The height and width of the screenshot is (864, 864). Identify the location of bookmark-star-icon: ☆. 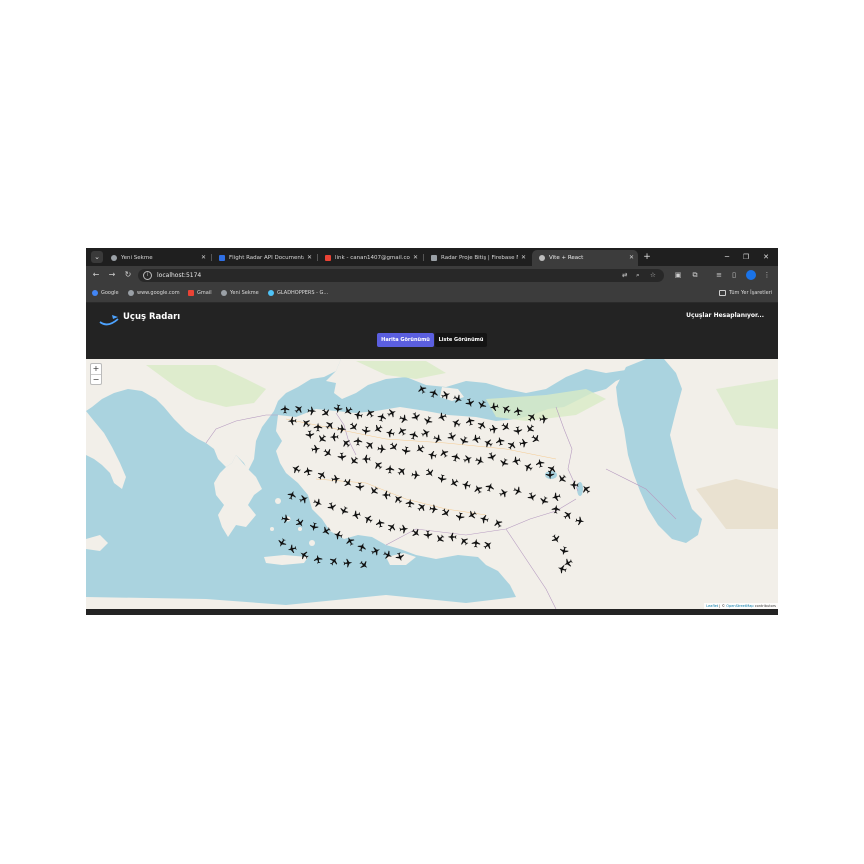
(653, 275).